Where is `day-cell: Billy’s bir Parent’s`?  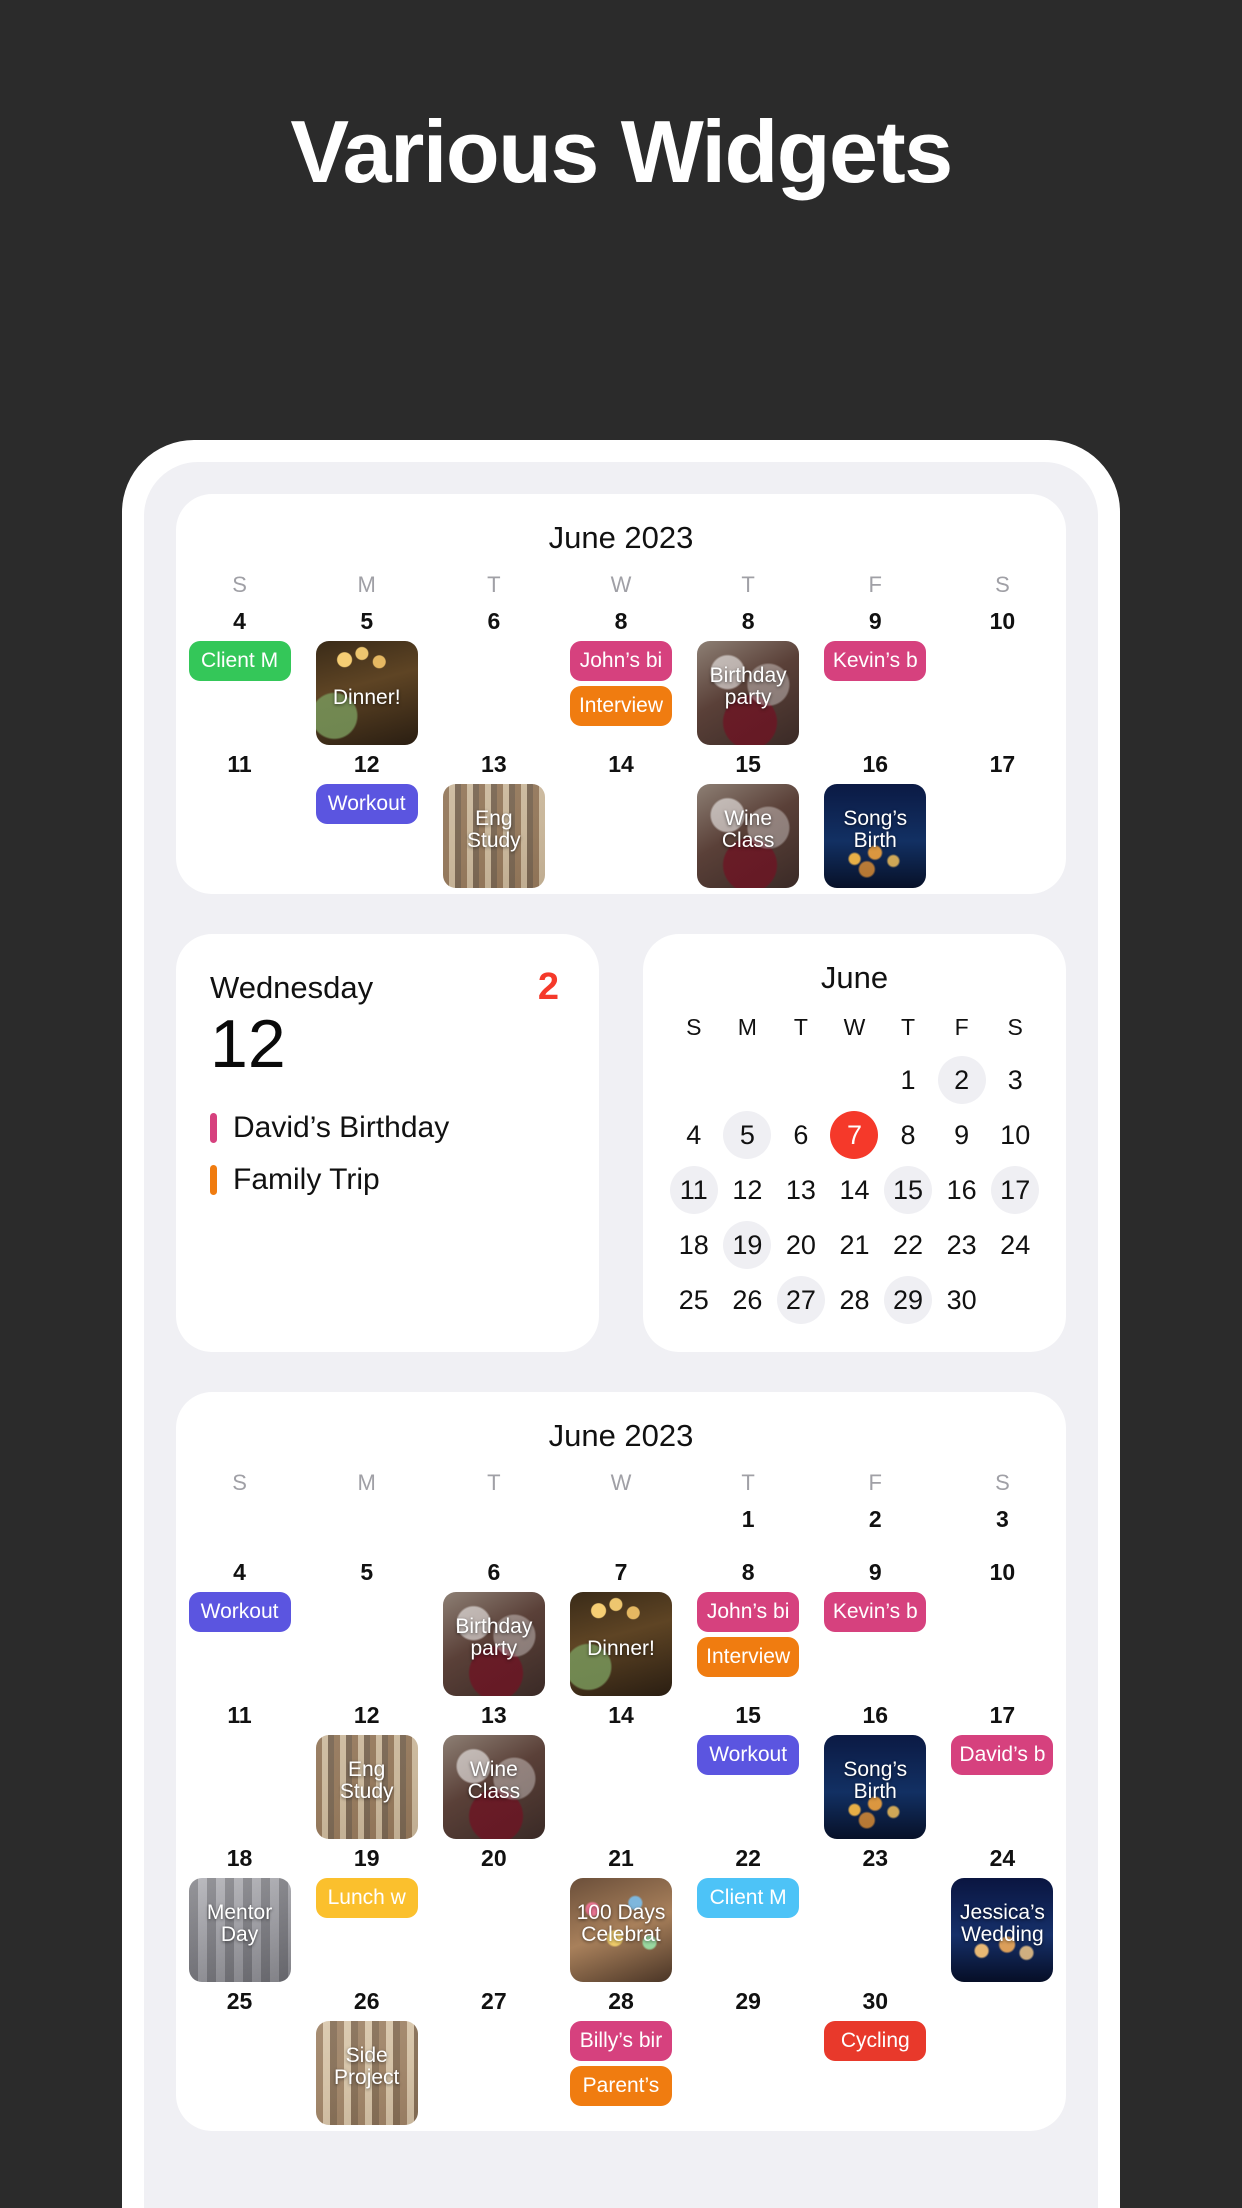
day-cell: Billy’s bir Parent’s is located at coordinates (620, 2076).